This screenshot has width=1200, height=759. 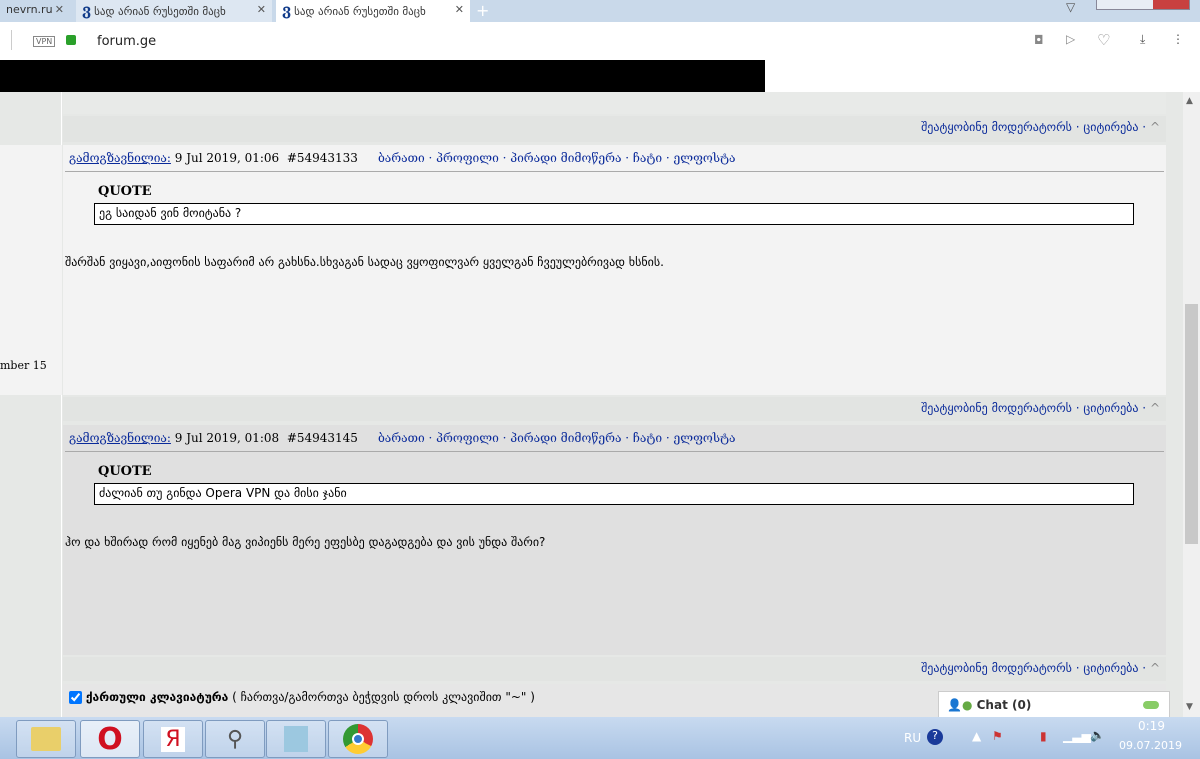 I want to click on tab-label: nevrn.ru, so click(x=29, y=9).